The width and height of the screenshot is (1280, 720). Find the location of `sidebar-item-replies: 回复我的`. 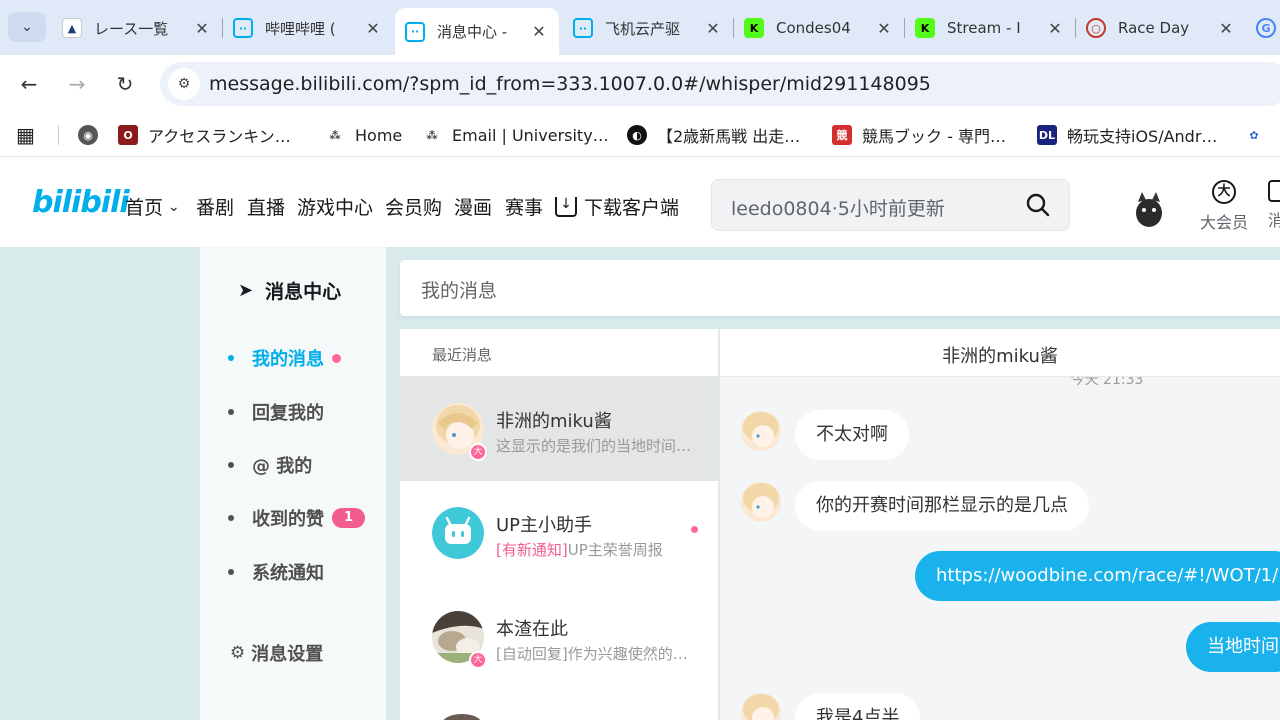

sidebar-item-replies: 回复我的 is located at coordinates (276, 412).